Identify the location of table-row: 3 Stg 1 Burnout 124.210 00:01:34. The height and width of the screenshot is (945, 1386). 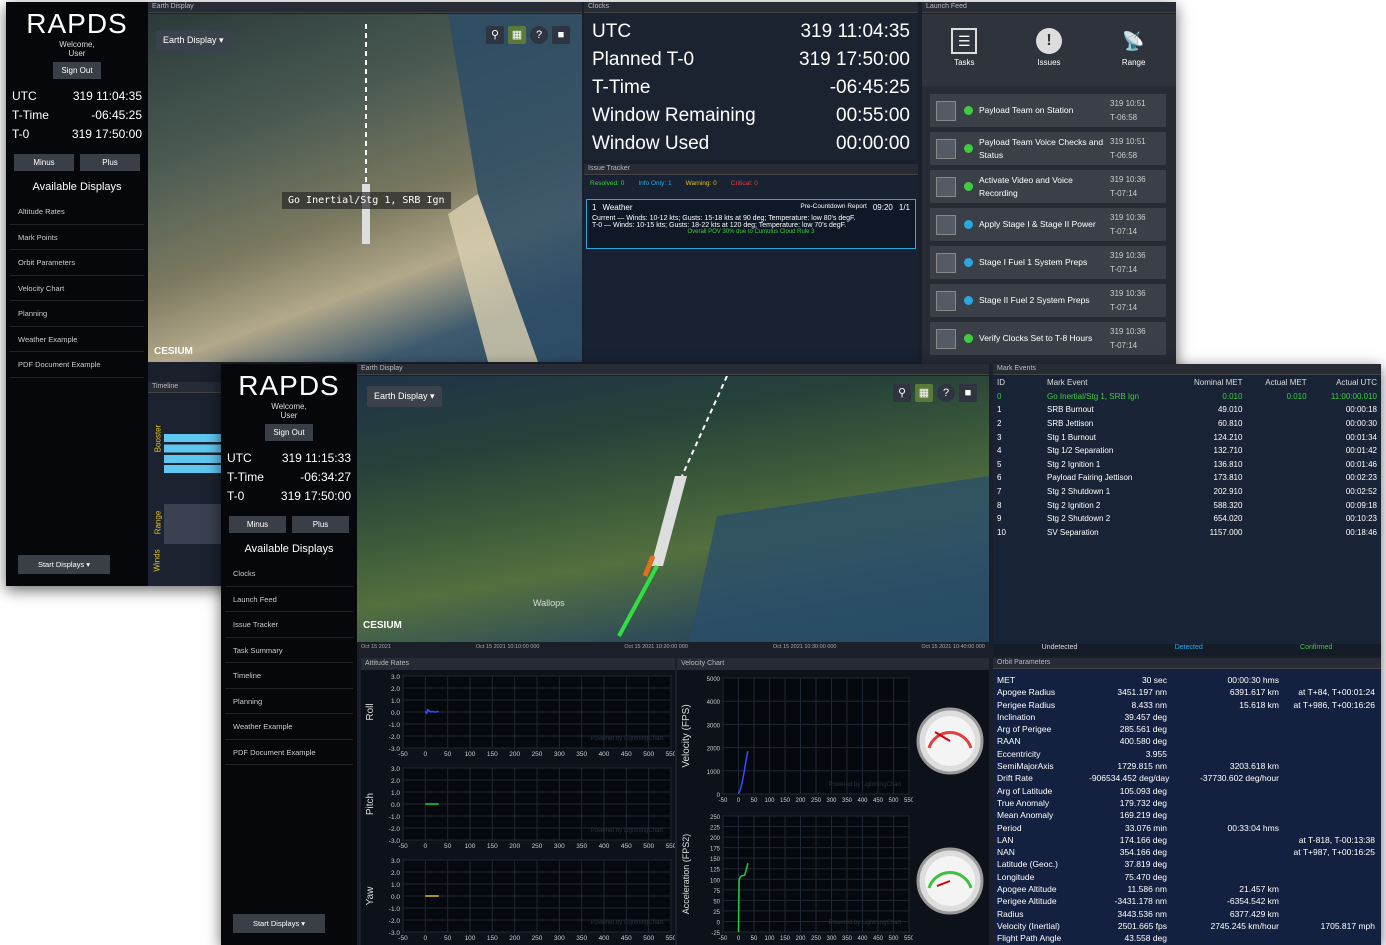
(1187, 437).